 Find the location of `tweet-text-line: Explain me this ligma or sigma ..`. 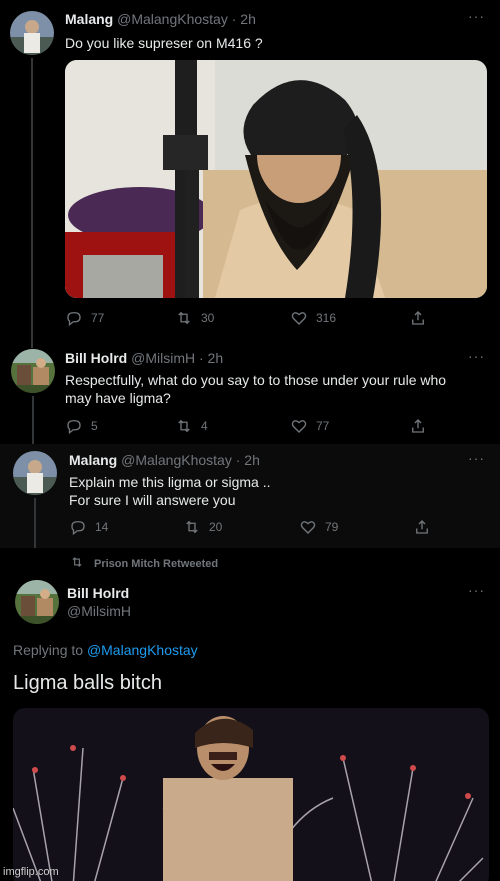

tweet-text-line: Explain me this ligma or sigma .. is located at coordinates (170, 482).